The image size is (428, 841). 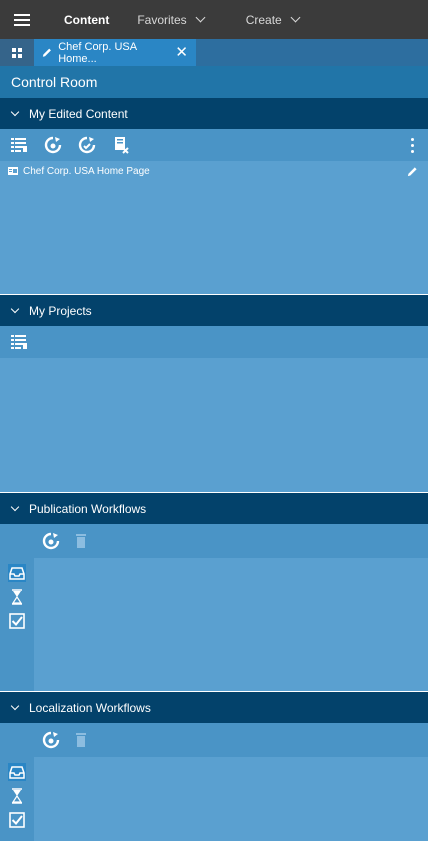 I want to click on nav-create: Create, so click(x=273, y=19).